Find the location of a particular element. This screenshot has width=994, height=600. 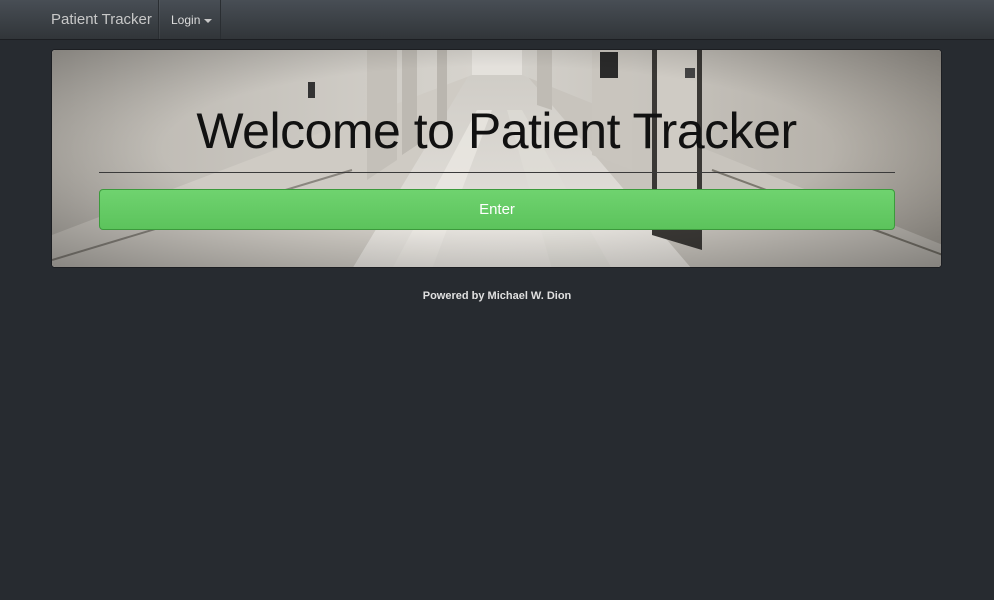

login-dropdown: Login is located at coordinates (189, 19).